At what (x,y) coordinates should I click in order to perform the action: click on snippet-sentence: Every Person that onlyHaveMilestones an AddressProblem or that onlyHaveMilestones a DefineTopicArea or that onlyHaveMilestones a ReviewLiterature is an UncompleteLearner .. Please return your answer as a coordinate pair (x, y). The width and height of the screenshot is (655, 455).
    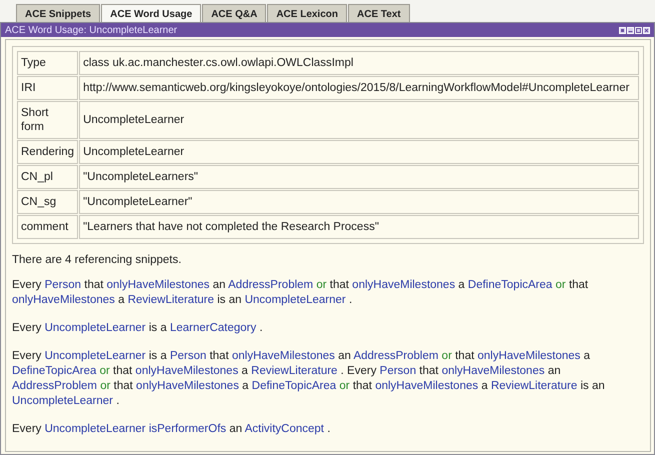
    Looking at the image, I should click on (301, 293).